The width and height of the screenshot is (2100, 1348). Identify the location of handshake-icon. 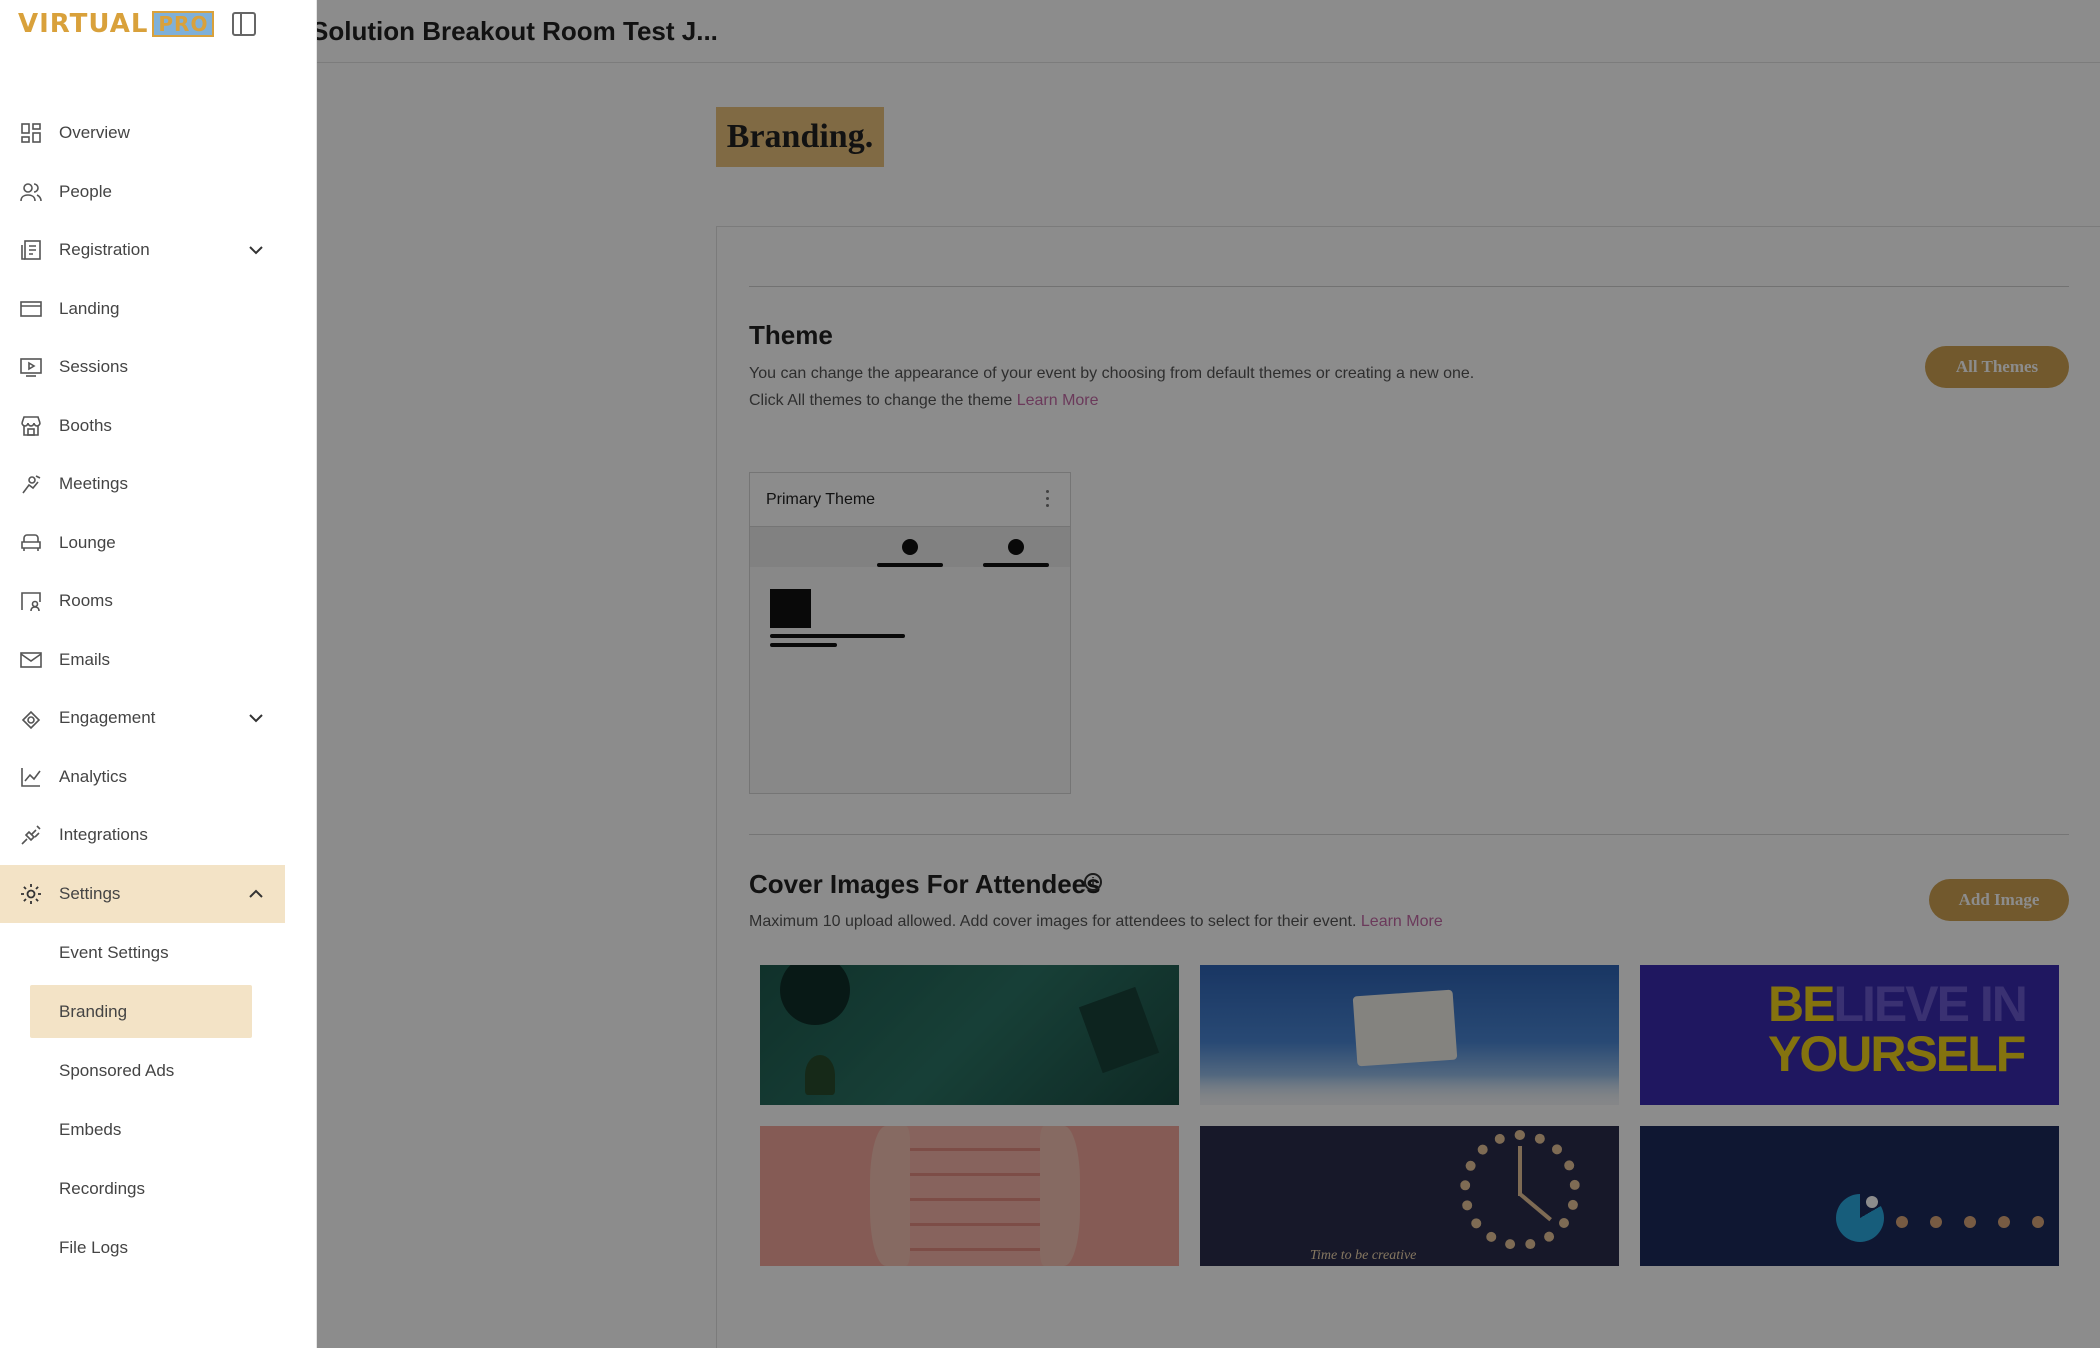
(31, 484).